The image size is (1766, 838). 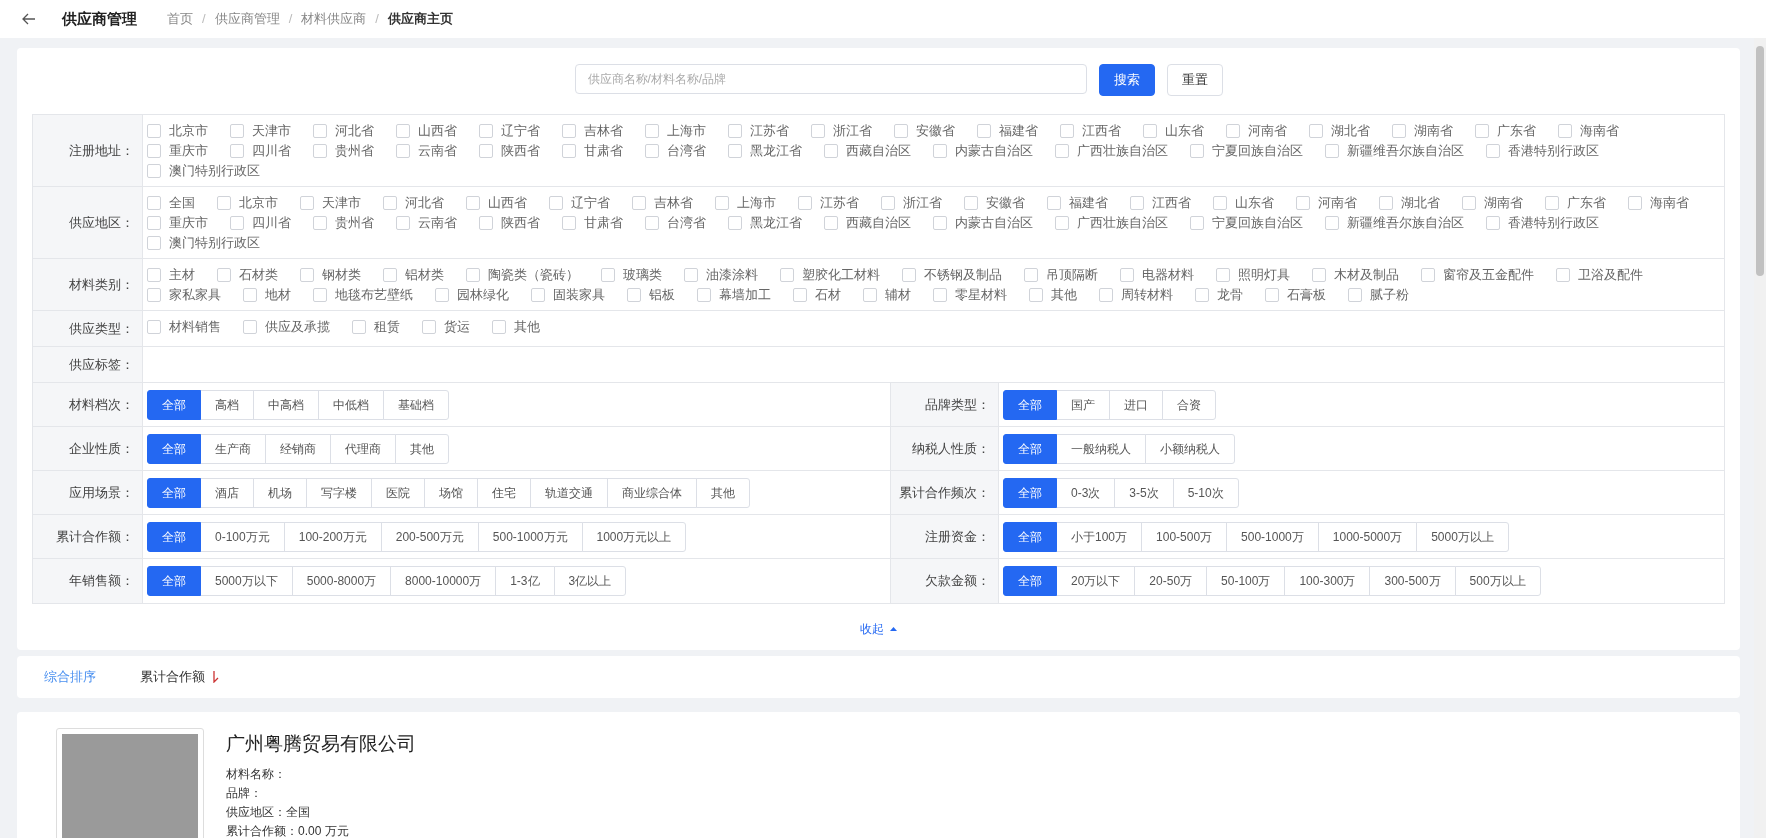 What do you see at coordinates (1061, 274) in the screenshot?
I see `checkbox-option: 吊顶隔断` at bounding box center [1061, 274].